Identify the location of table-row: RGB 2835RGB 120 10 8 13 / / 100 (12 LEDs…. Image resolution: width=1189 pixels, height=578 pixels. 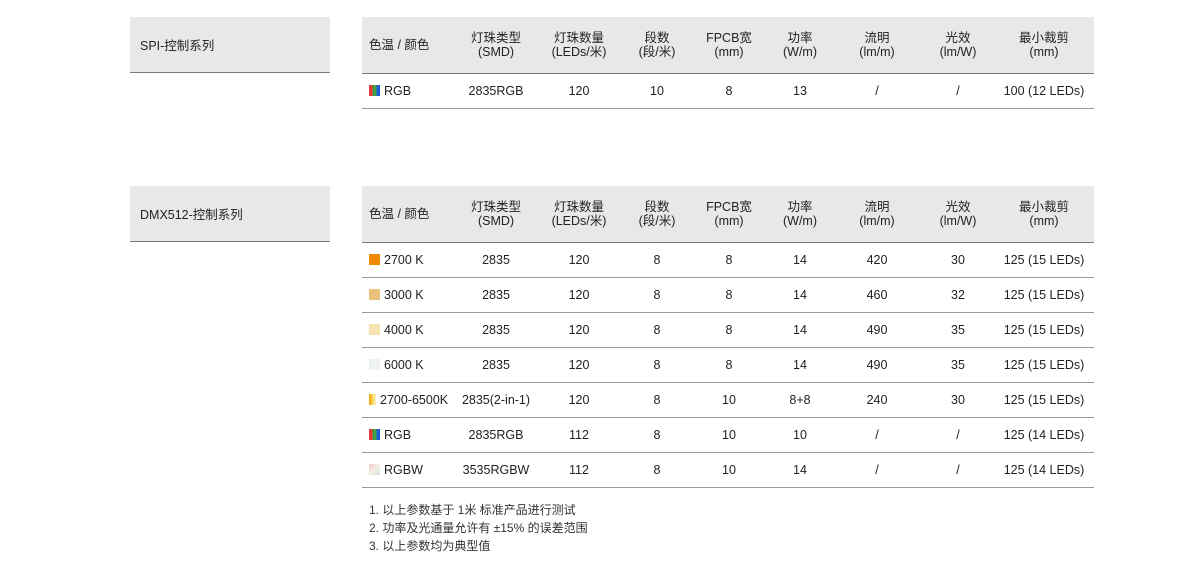
(728, 91).